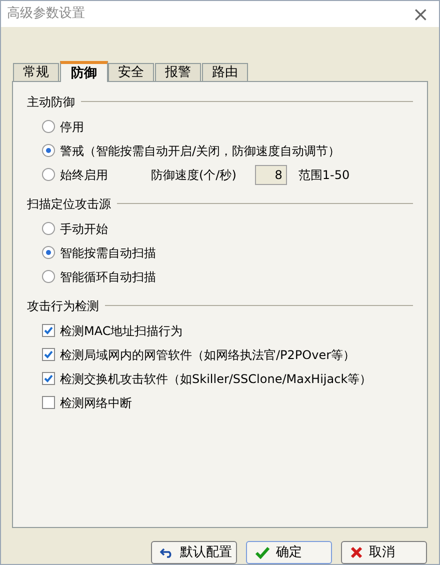  Describe the element at coordinates (69, 204) in the screenshot. I see `group-title: 扫描定位攻击源` at that location.